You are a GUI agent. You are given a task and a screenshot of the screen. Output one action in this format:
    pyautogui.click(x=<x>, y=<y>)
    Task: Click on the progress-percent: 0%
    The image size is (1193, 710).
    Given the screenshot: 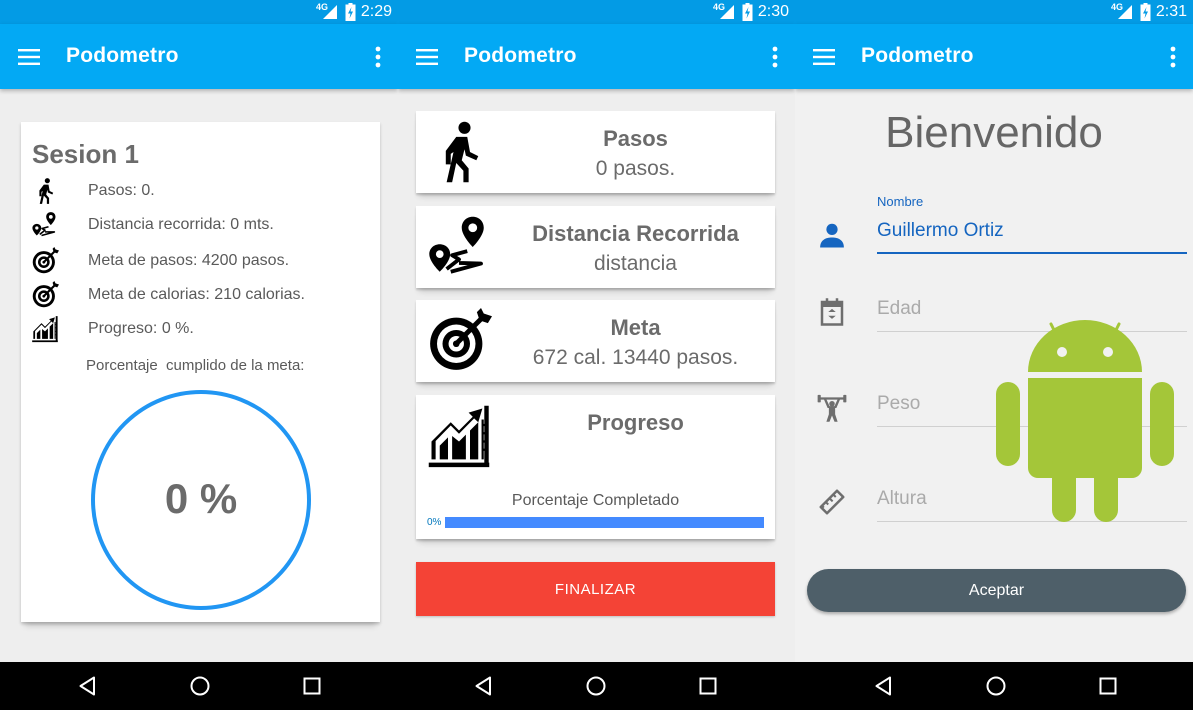 What is the action you would take?
    pyautogui.click(x=434, y=522)
    